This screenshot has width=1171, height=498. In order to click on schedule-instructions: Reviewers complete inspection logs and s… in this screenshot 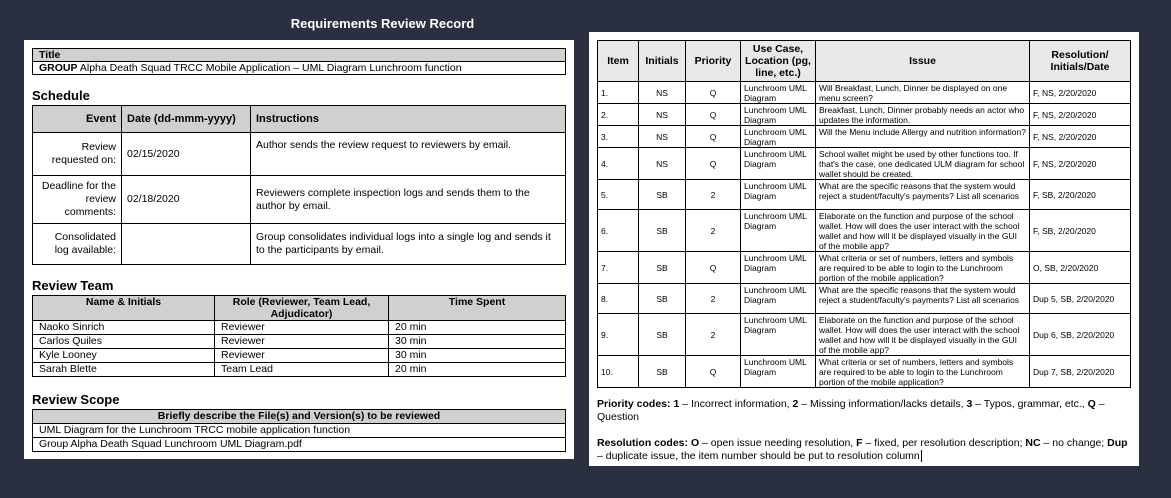, I will do `click(408, 199)`.